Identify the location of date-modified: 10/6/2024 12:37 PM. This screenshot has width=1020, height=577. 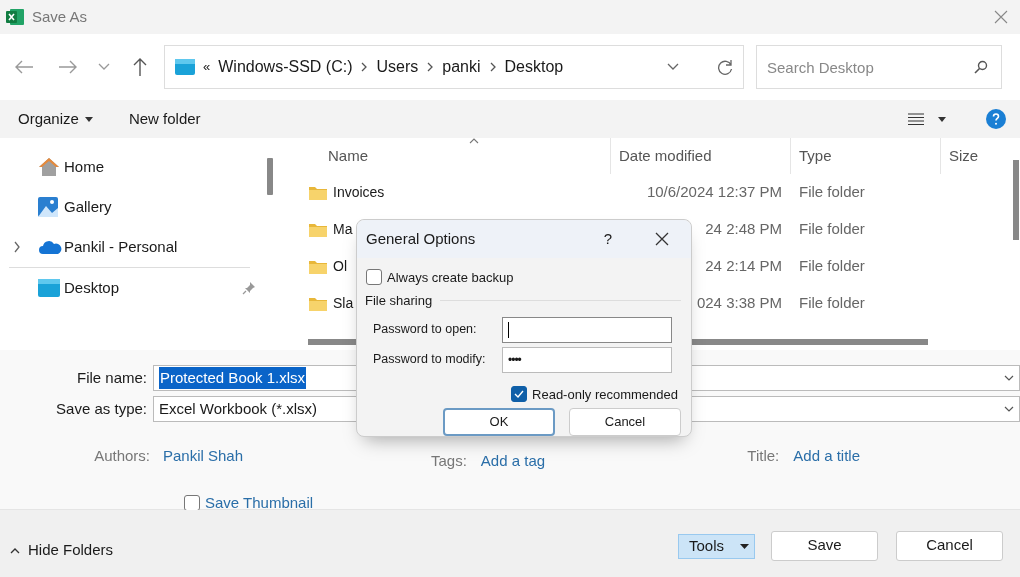
(714, 192).